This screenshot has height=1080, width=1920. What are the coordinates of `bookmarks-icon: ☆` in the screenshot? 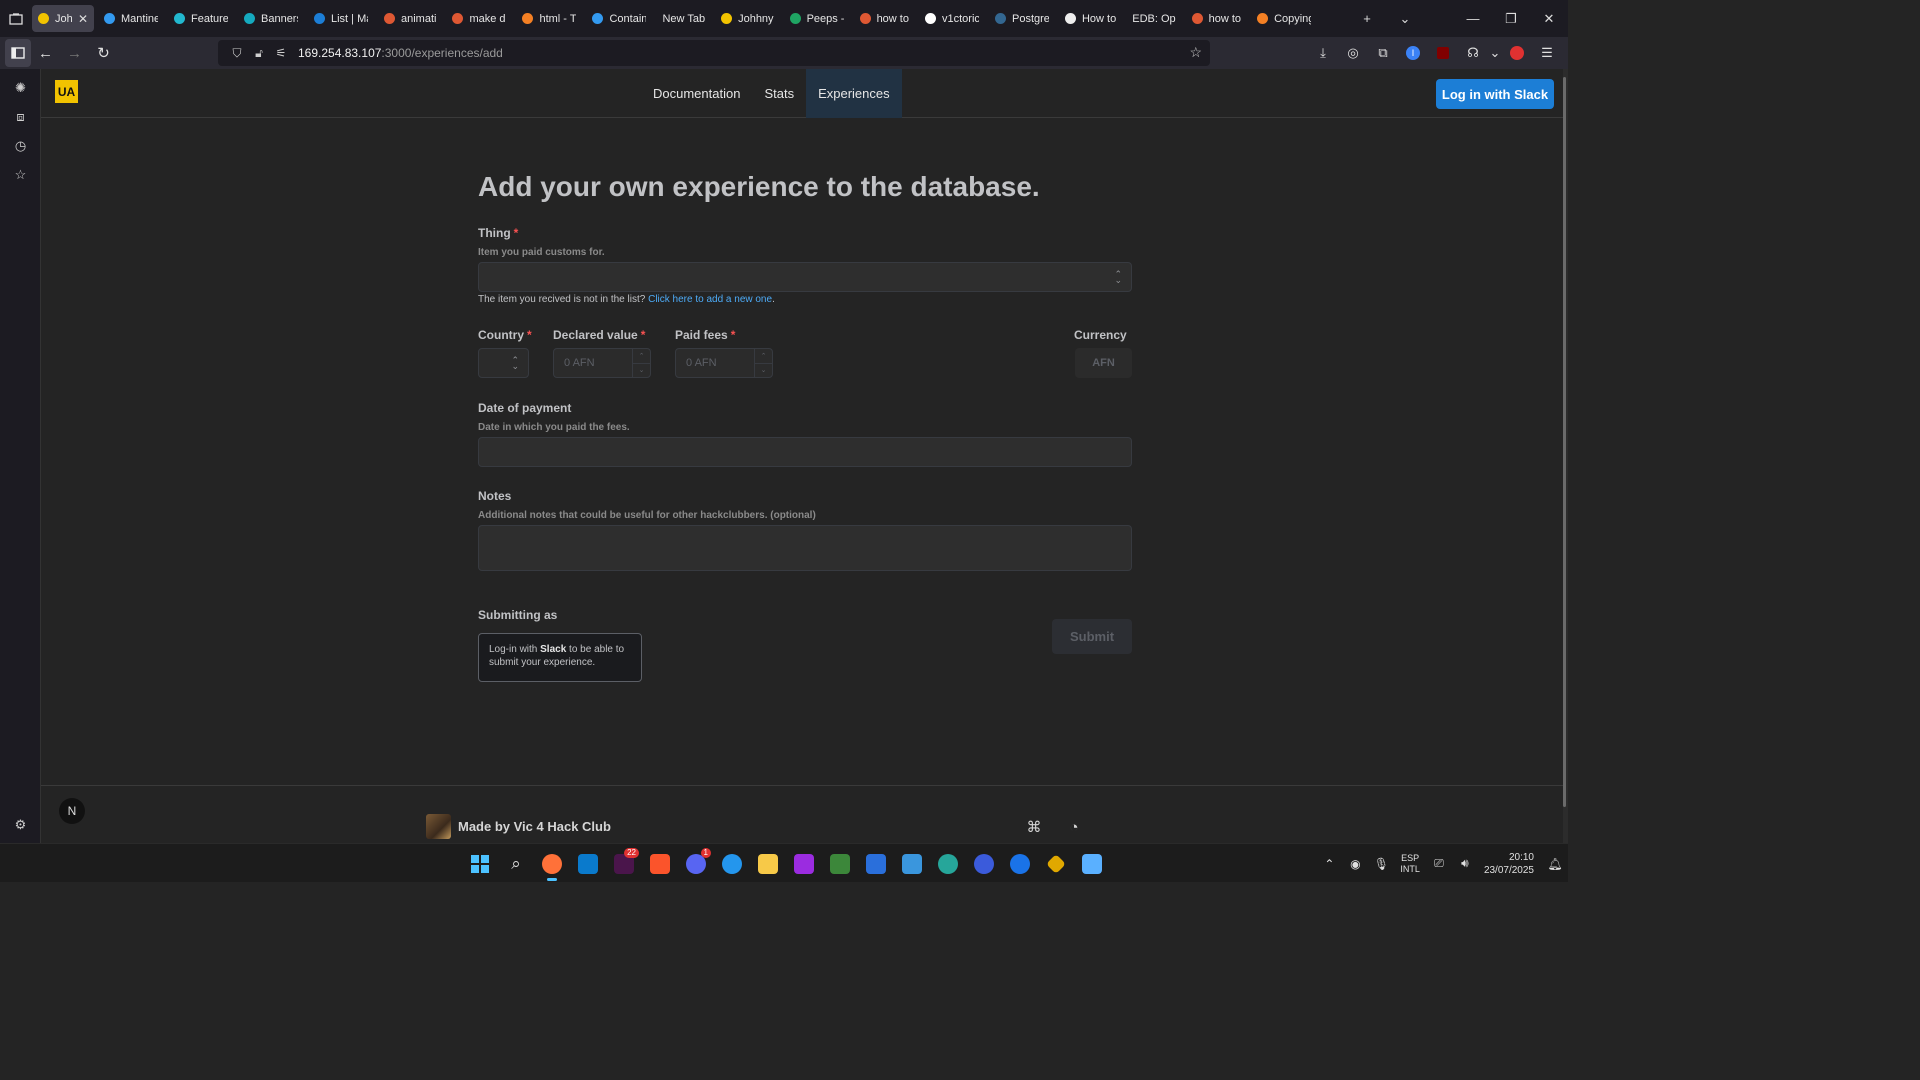 It's located at (20, 174).